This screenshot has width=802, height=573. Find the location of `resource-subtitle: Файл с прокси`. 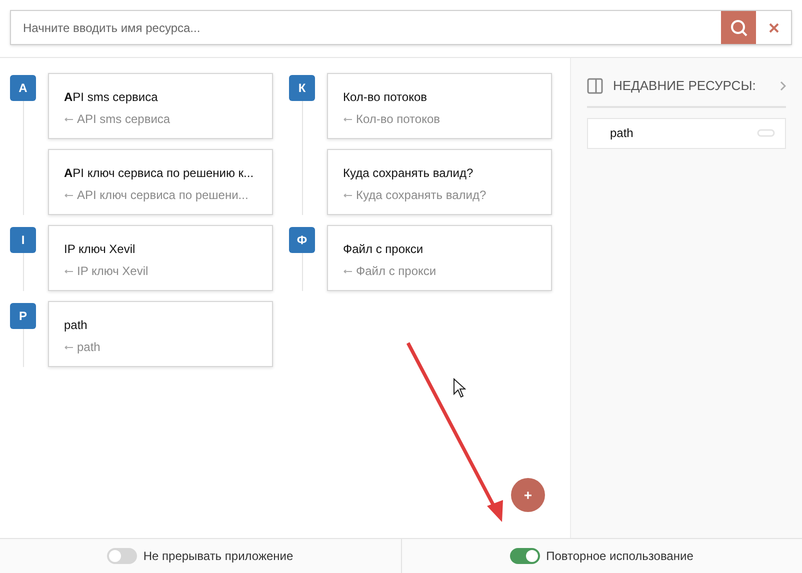

resource-subtitle: Файл с прокси is located at coordinates (396, 271).